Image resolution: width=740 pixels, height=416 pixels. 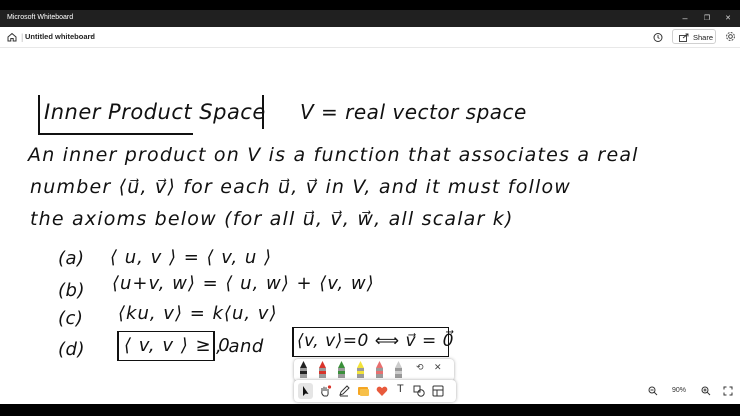 I want to click on black-pen-icon, so click(x=303, y=369).